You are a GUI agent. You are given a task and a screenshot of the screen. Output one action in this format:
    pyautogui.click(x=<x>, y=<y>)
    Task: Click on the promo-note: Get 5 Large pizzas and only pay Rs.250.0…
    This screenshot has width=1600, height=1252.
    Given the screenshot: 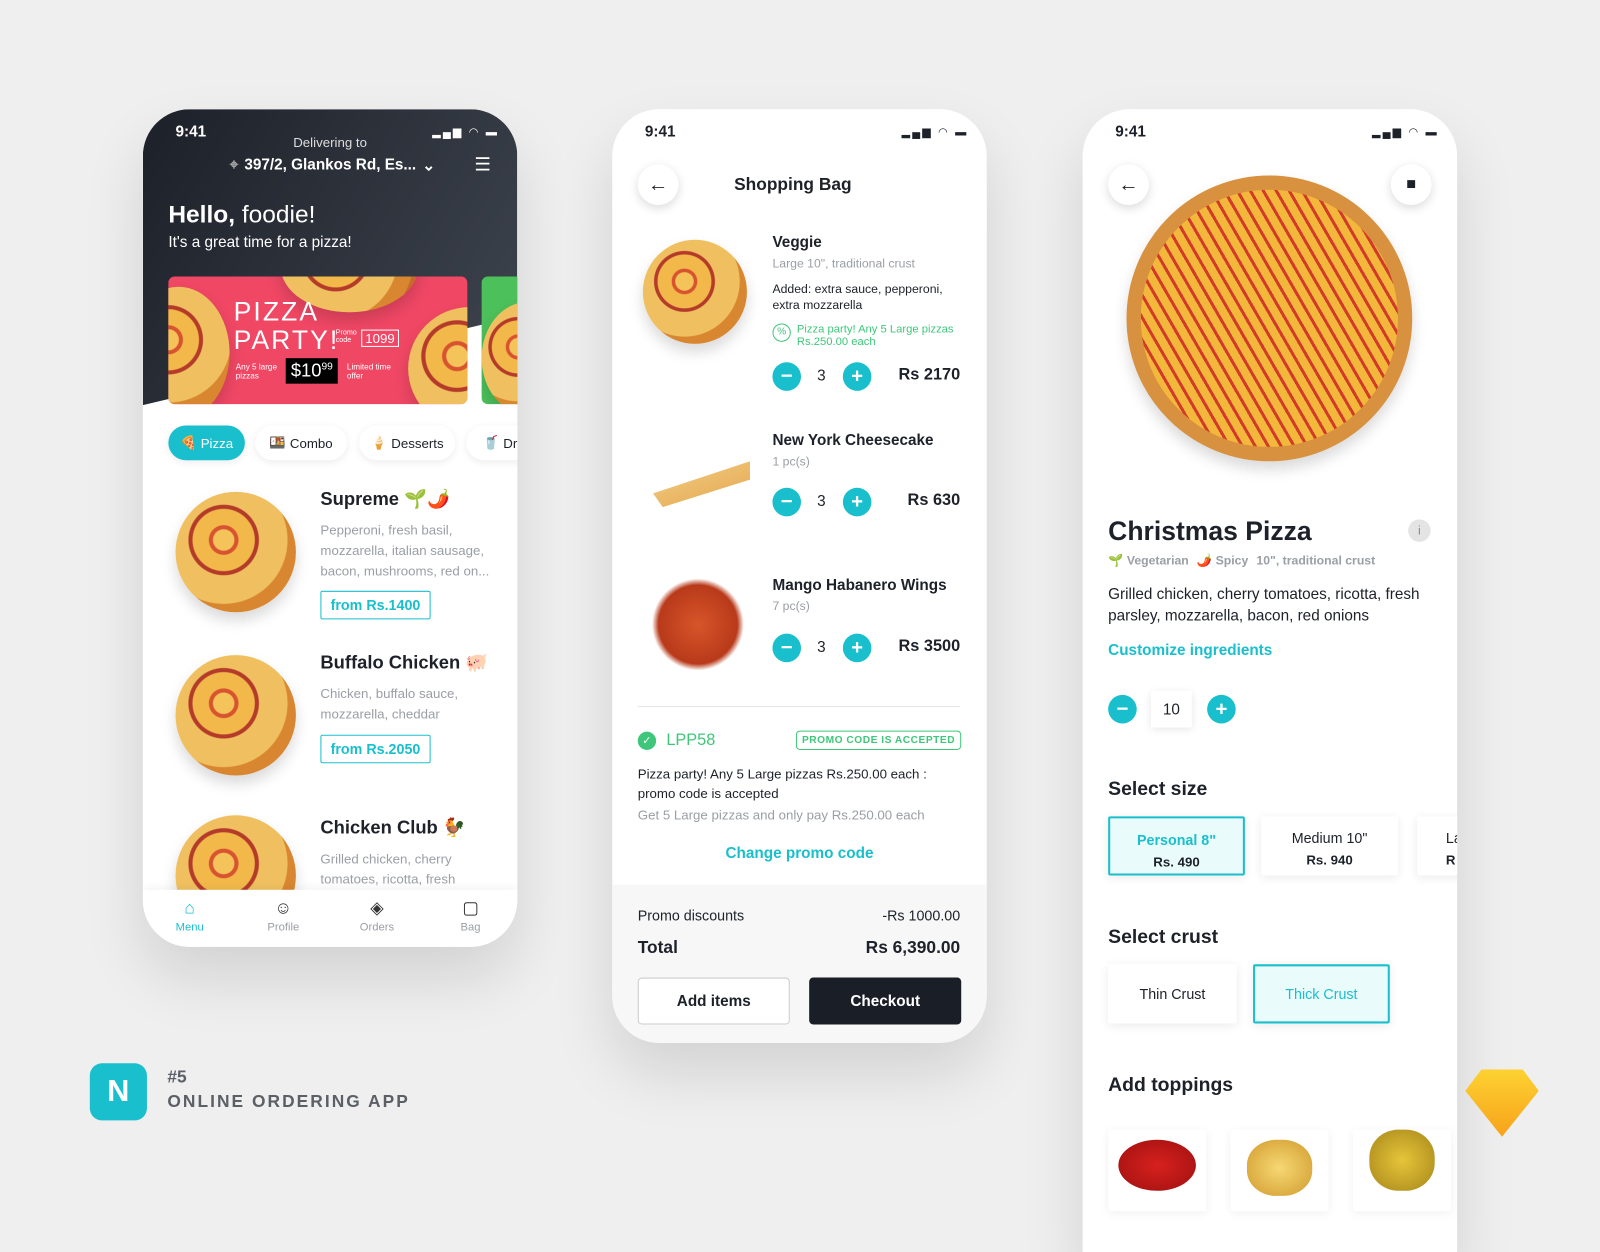 What is the action you would take?
    pyautogui.click(x=781, y=815)
    